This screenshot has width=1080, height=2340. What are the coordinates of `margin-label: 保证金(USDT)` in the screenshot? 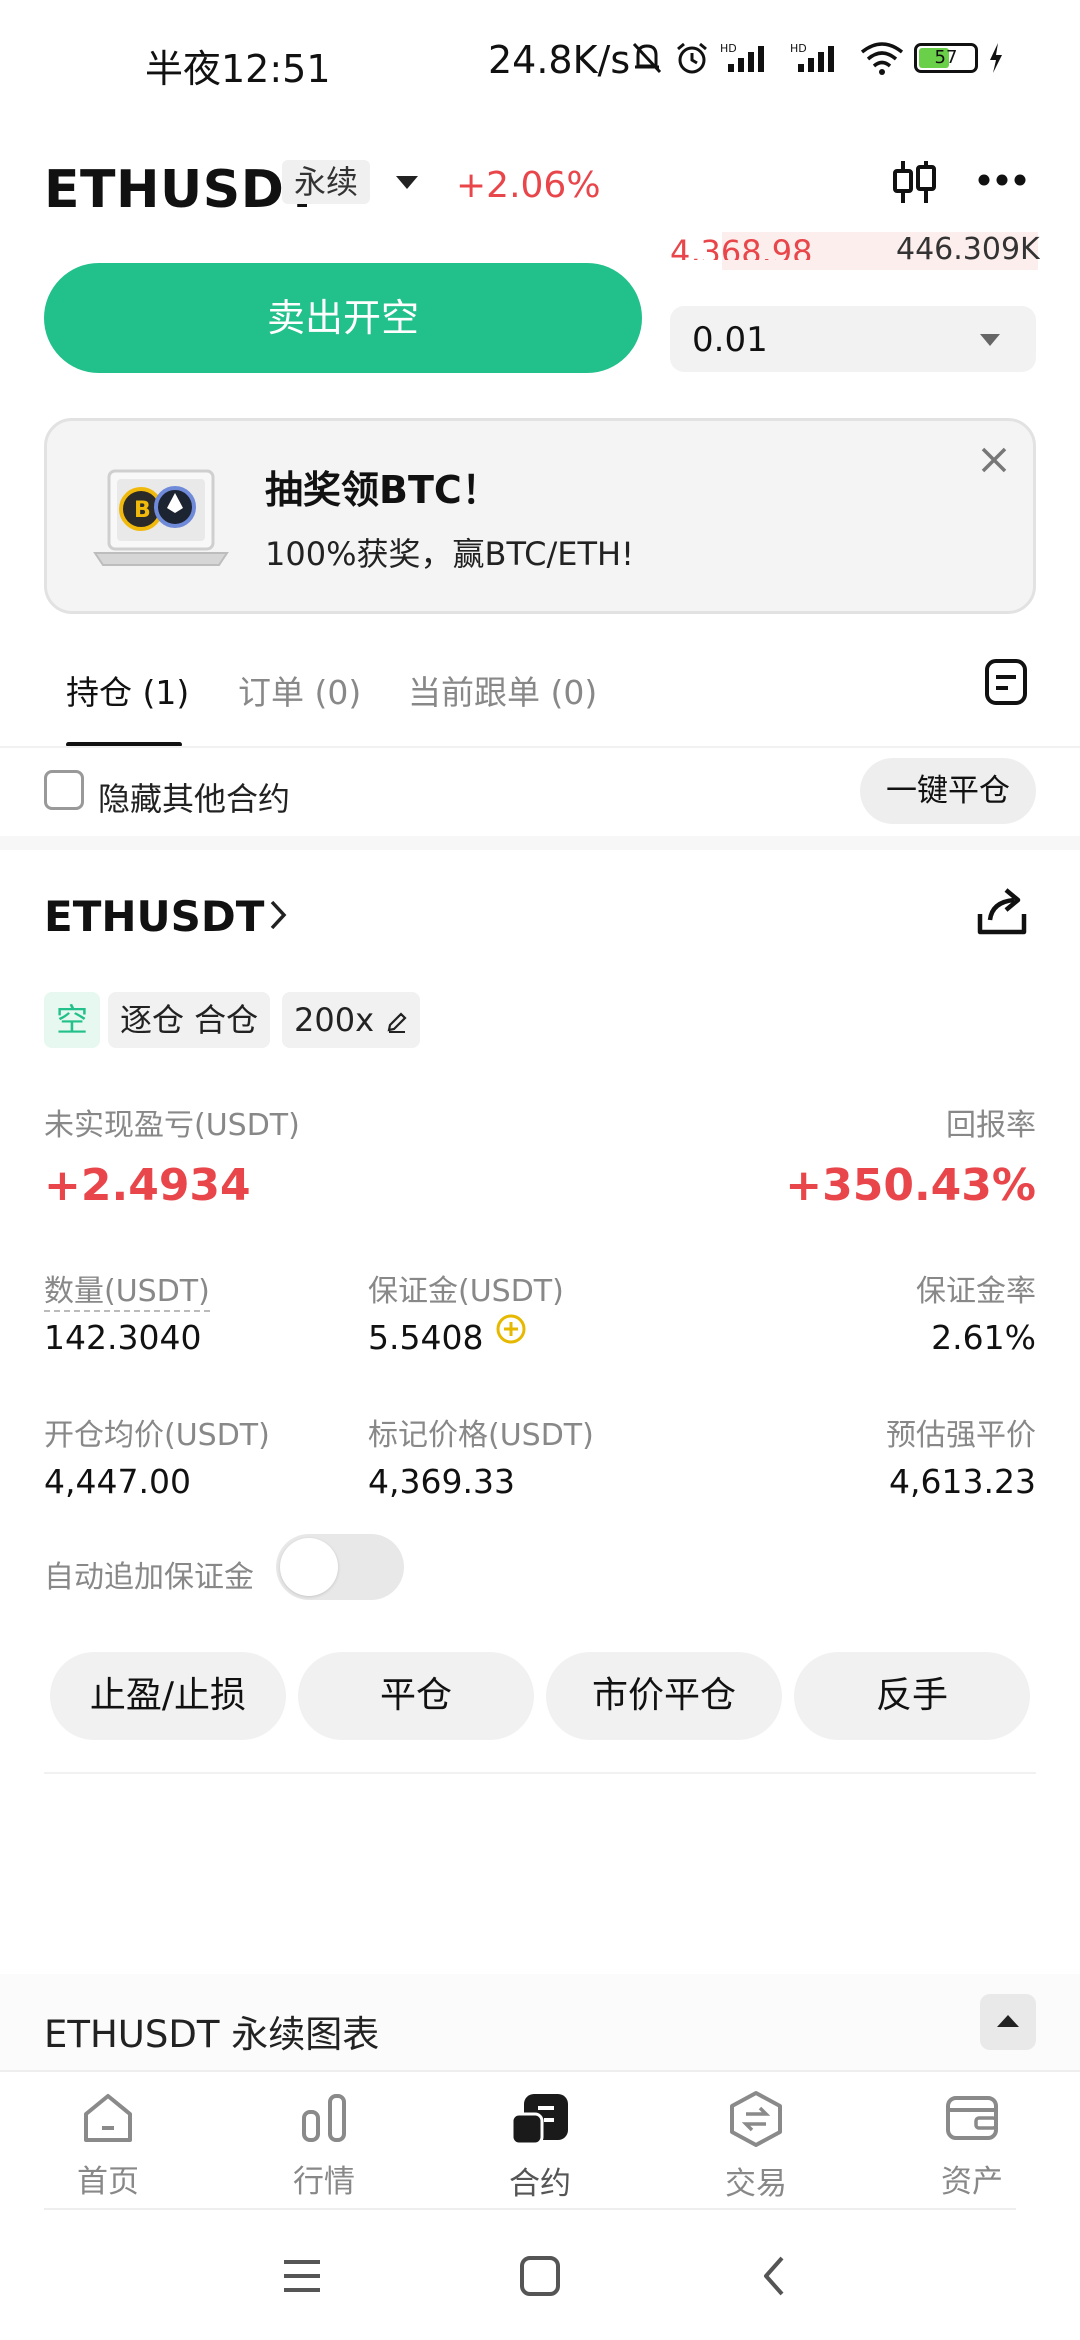 It's located at (466, 1291).